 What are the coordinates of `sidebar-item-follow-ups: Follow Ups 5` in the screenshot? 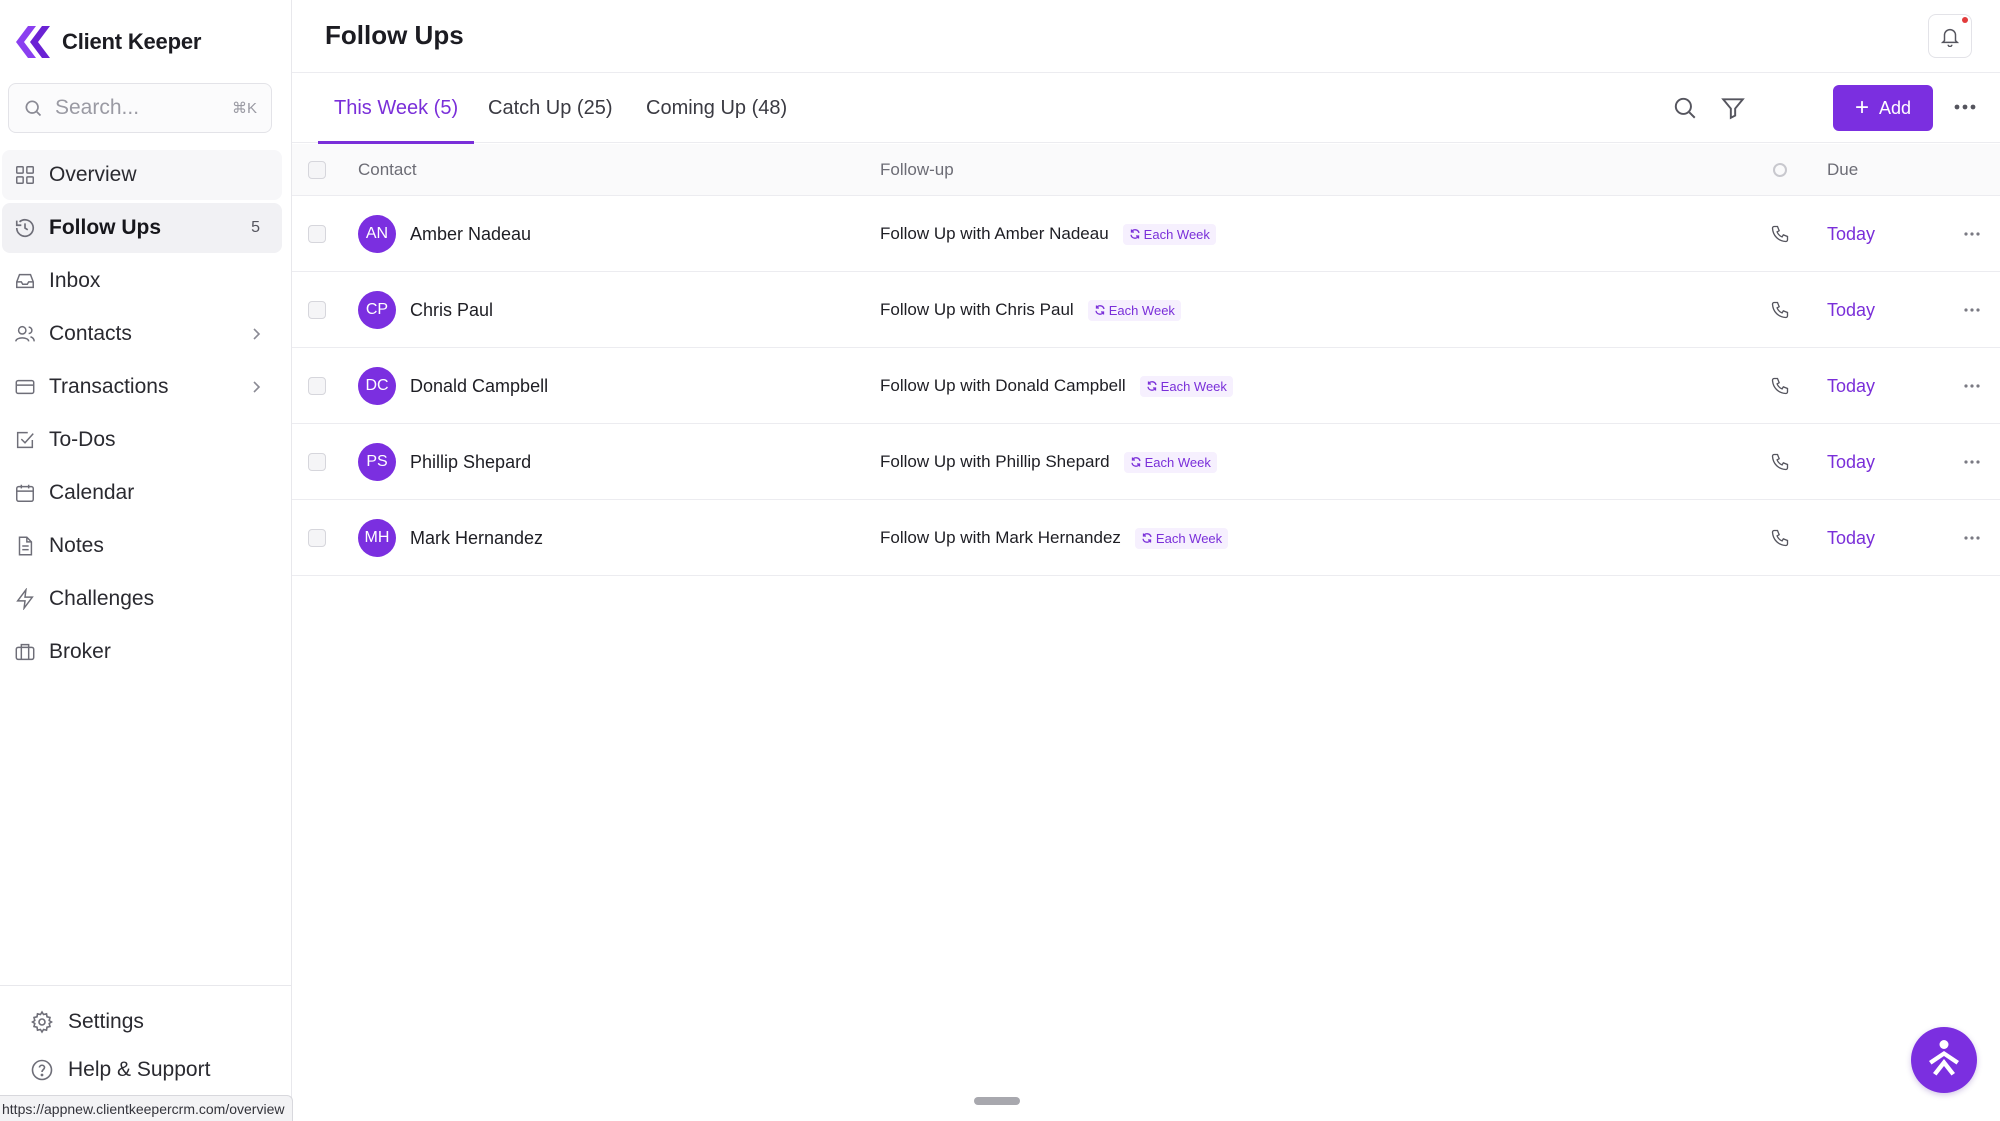 It's located at (142, 228).